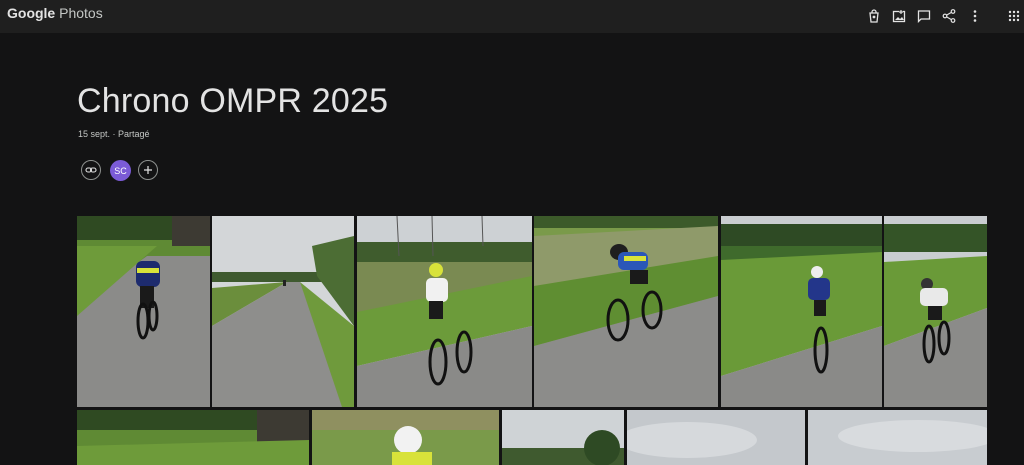  I want to click on share-icon, so click(949, 16).